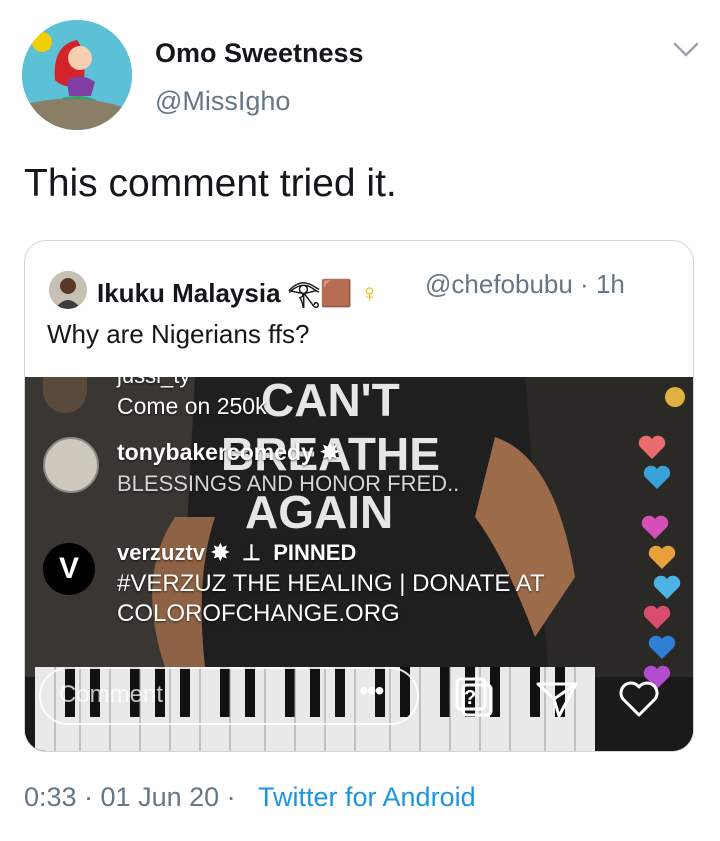 Image resolution: width=720 pixels, height=841 pixels. I want to click on quoted-text: Why are Nigerians ffs?, so click(178, 334).